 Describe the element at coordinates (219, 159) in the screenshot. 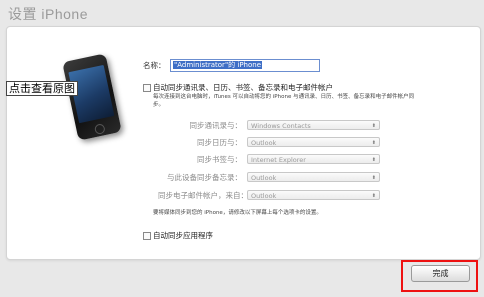

I see `sync-bookmarks-label: 同步书签与：` at that location.